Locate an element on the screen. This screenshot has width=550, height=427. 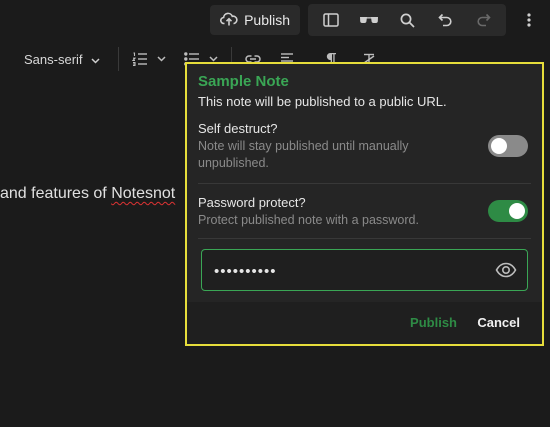
misspelled-word: Notesnot is located at coordinates (143, 193).